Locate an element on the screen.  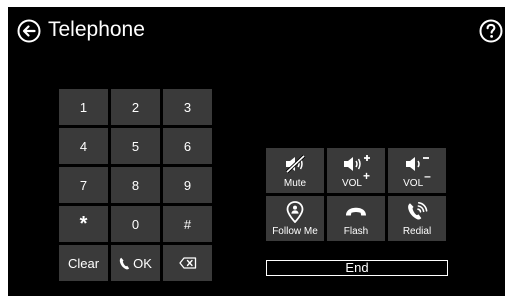
backspace-icon is located at coordinates (187, 263).